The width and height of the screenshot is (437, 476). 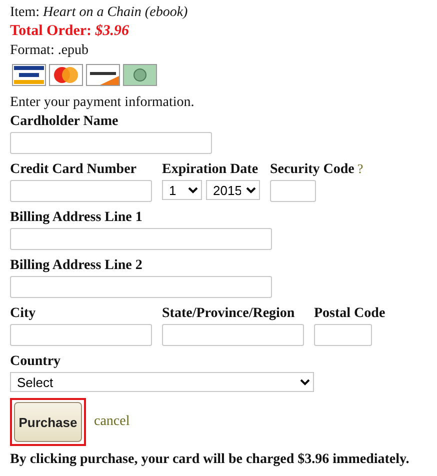 What do you see at coordinates (210, 460) in the screenshot?
I see `notice-text: By clicking purchase, your card will be charged $3.96 immediately.` at bounding box center [210, 460].